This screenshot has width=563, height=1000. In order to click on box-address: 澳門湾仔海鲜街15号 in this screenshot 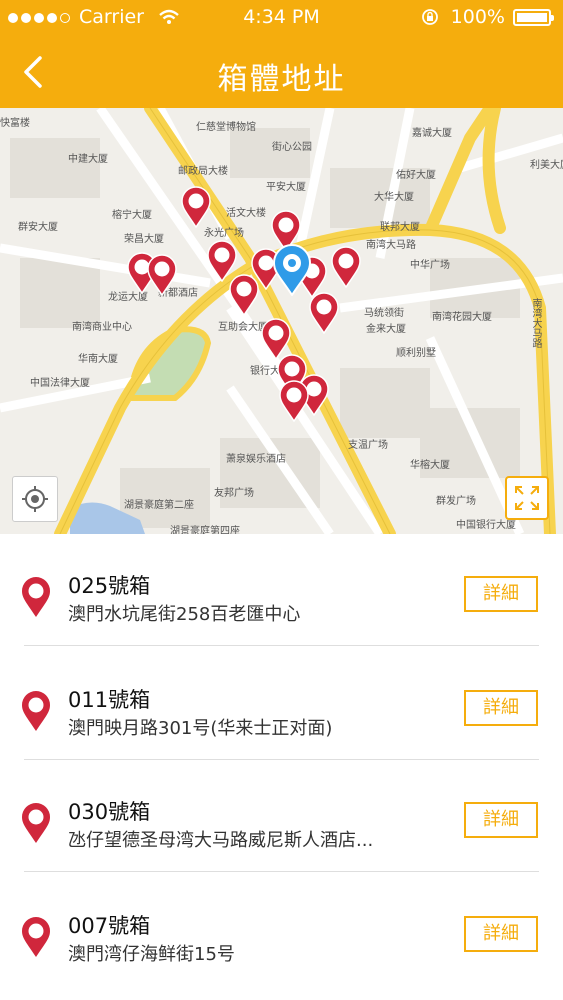, I will do `click(151, 954)`.